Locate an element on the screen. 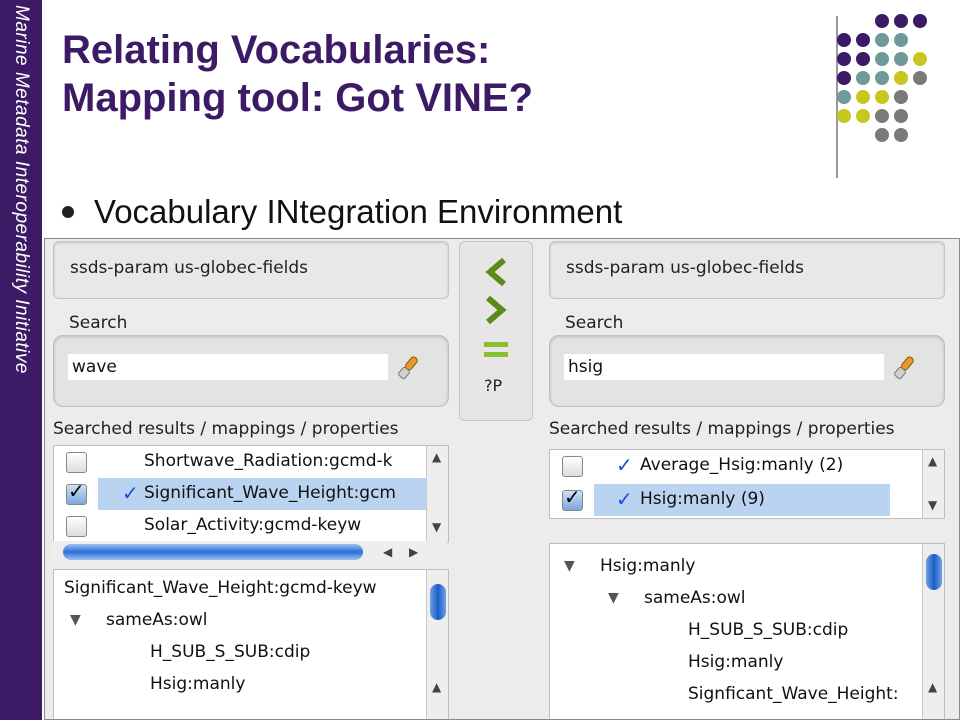  bullet-icon is located at coordinates (68, 212).